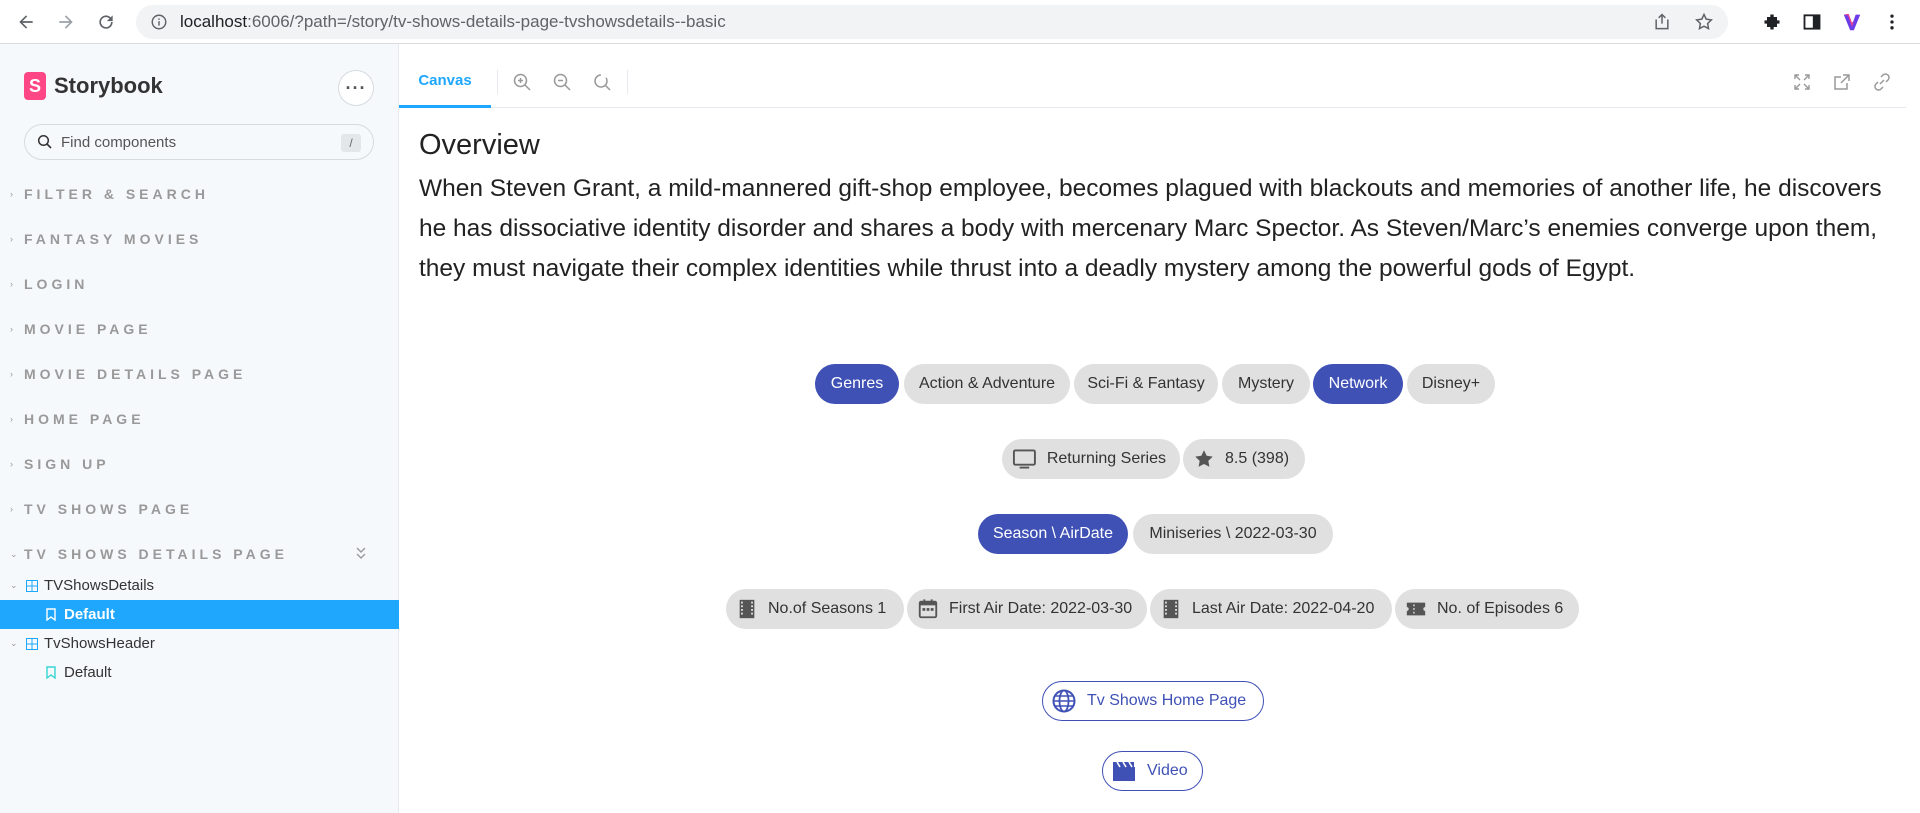 This screenshot has width=1920, height=813. What do you see at coordinates (84, 419) in the screenshot?
I see `group-label: HOME PAGE` at bounding box center [84, 419].